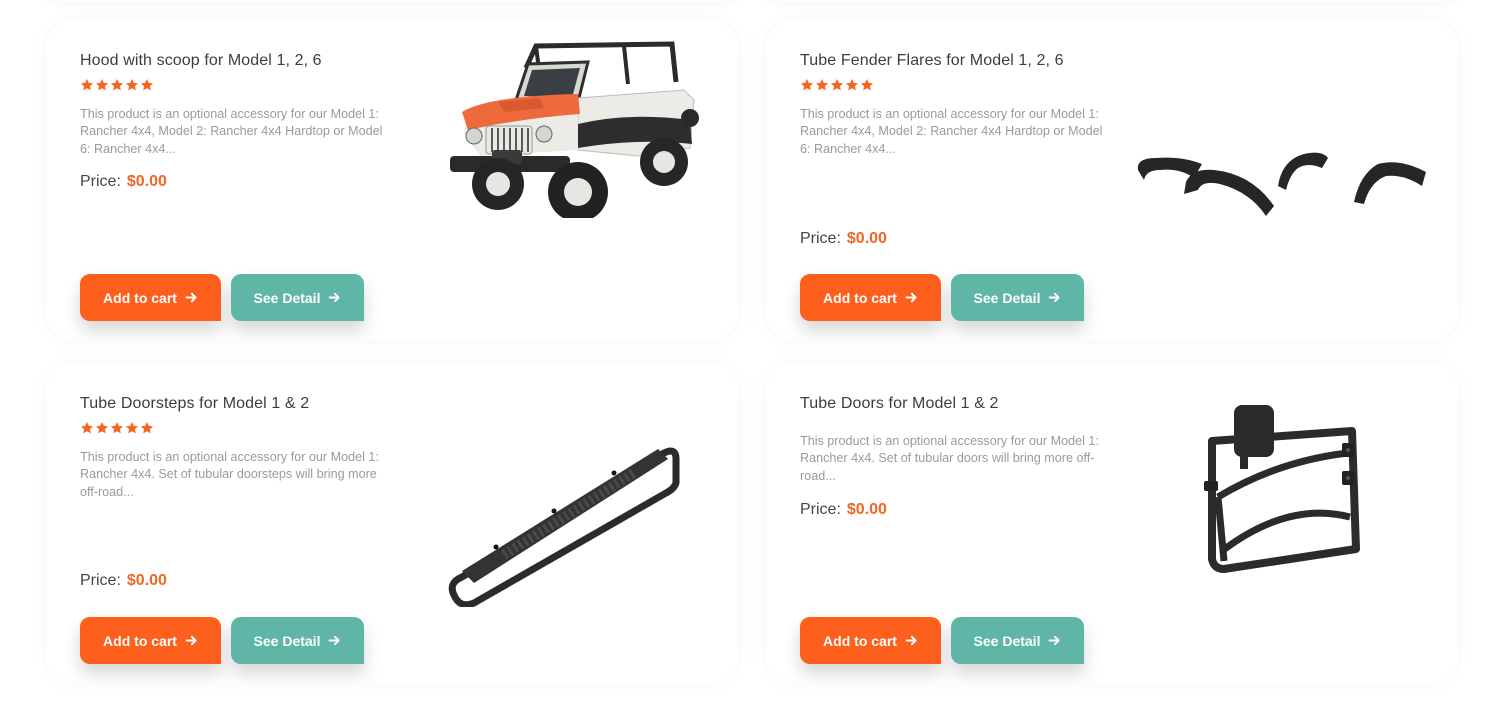 The height and width of the screenshot is (715, 1498). I want to click on doorstep-icon, so click(564, 526).